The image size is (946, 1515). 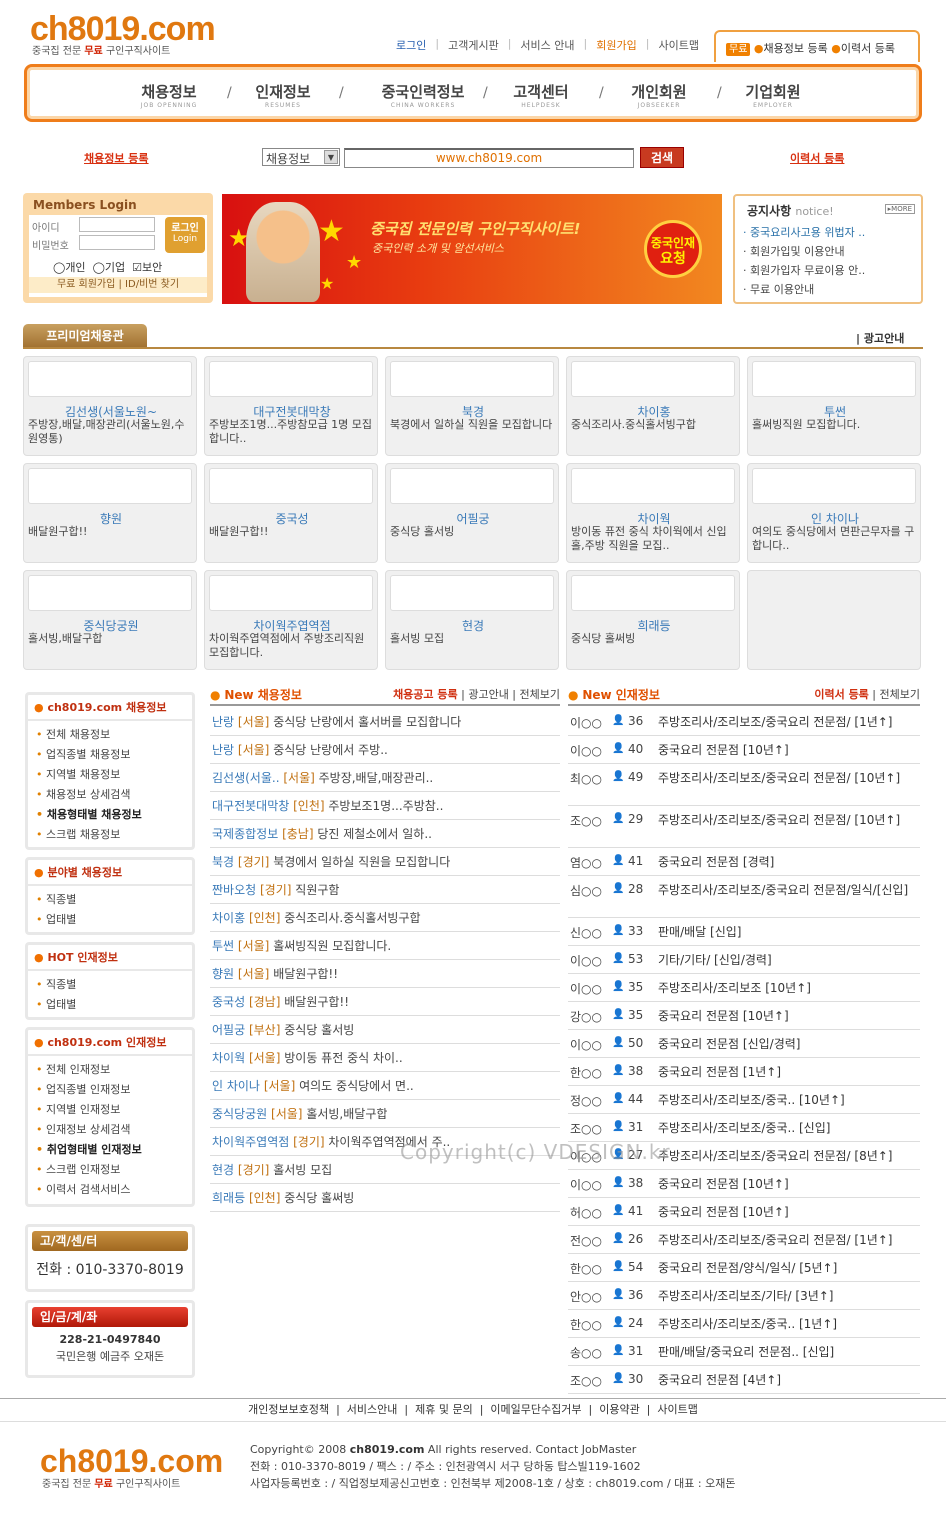 What do you see at coordinates (110, 1070) in the screenshot?
I see `menu-item: 전체 인재정보` at bounding box center [110, 1070].